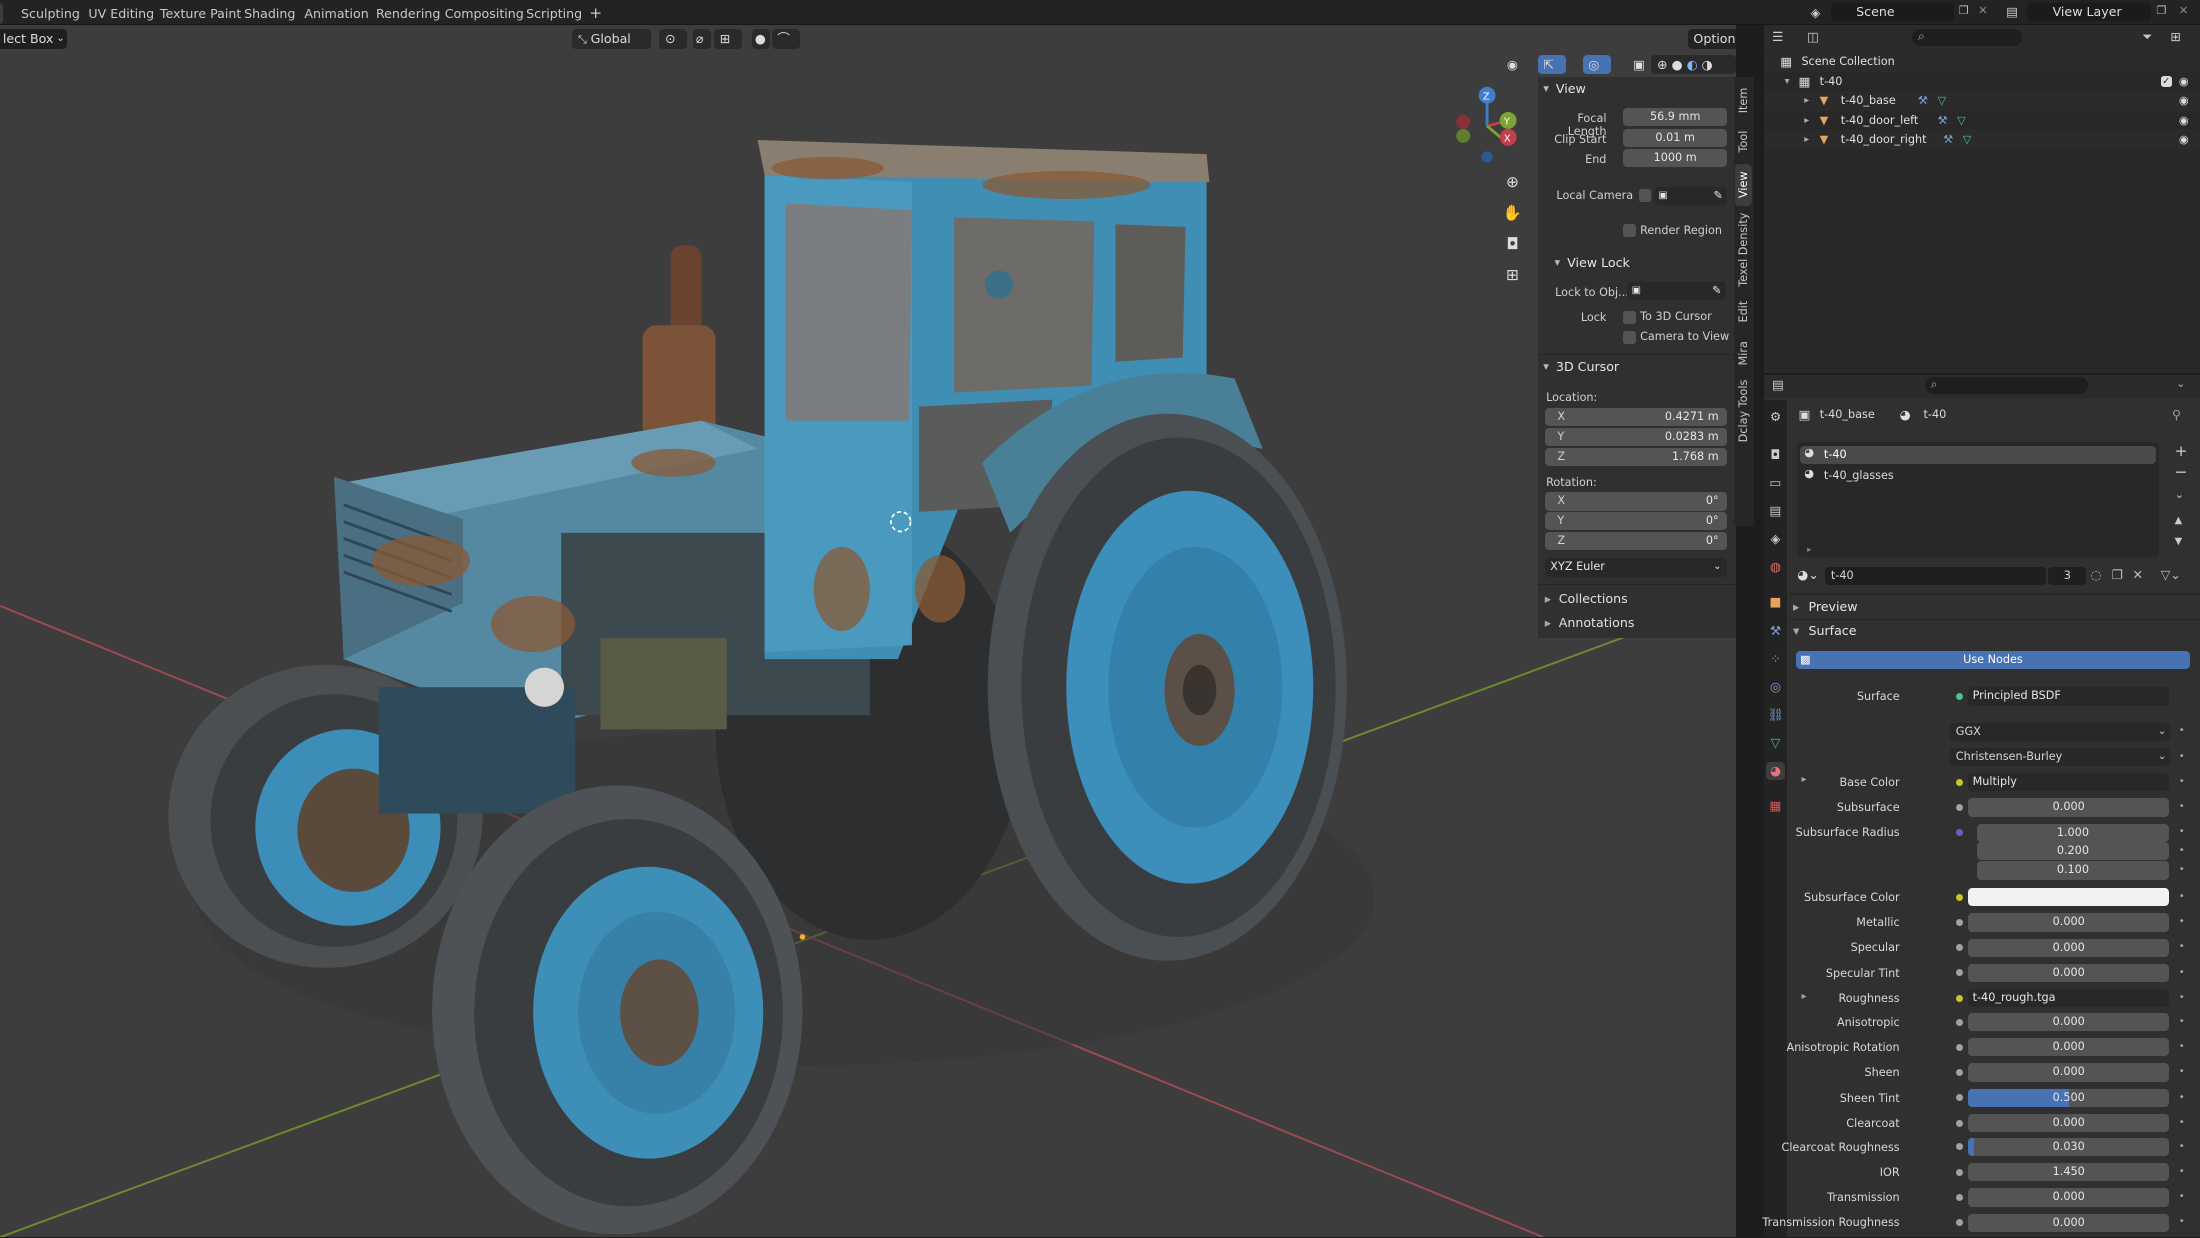 Image resolution: width=2200 pixels, height=1238 pixels. What do you see at coordinates (761, 39) in the screenshot?
I see `proportional-edit-icon: ●` at bounding box center [761, 39].